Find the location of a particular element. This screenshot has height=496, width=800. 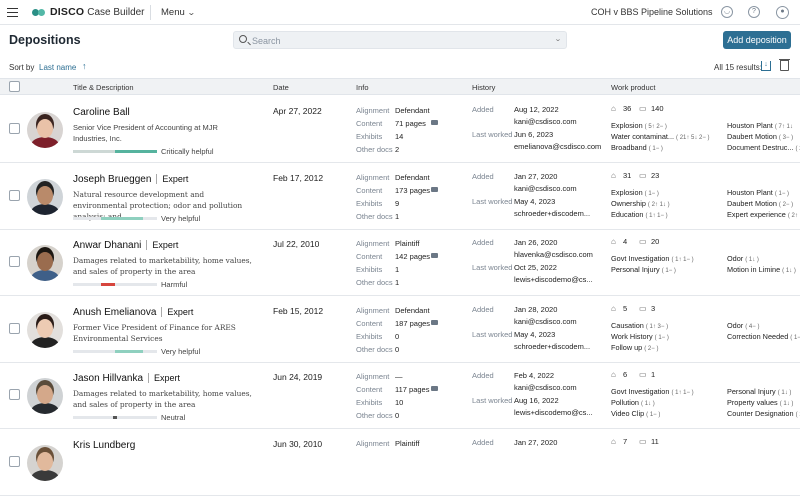

work-product-tag: Motion in Limine ( 1↓ ) is located at coordinates (761, 269).